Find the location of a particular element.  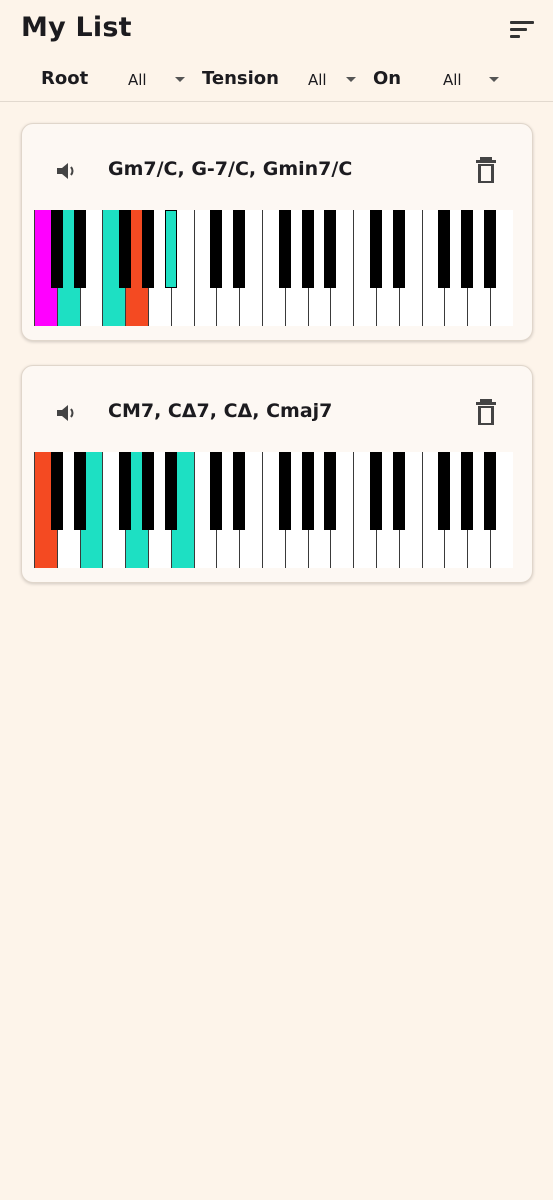

sort-icon is located at coordinates (522, 31).